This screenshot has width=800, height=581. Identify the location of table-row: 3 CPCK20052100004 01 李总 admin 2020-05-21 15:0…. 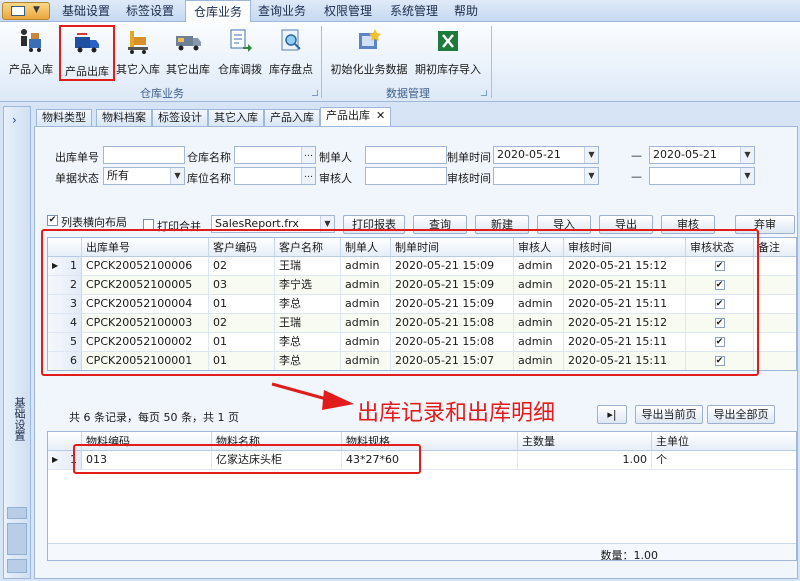
(422, 304).